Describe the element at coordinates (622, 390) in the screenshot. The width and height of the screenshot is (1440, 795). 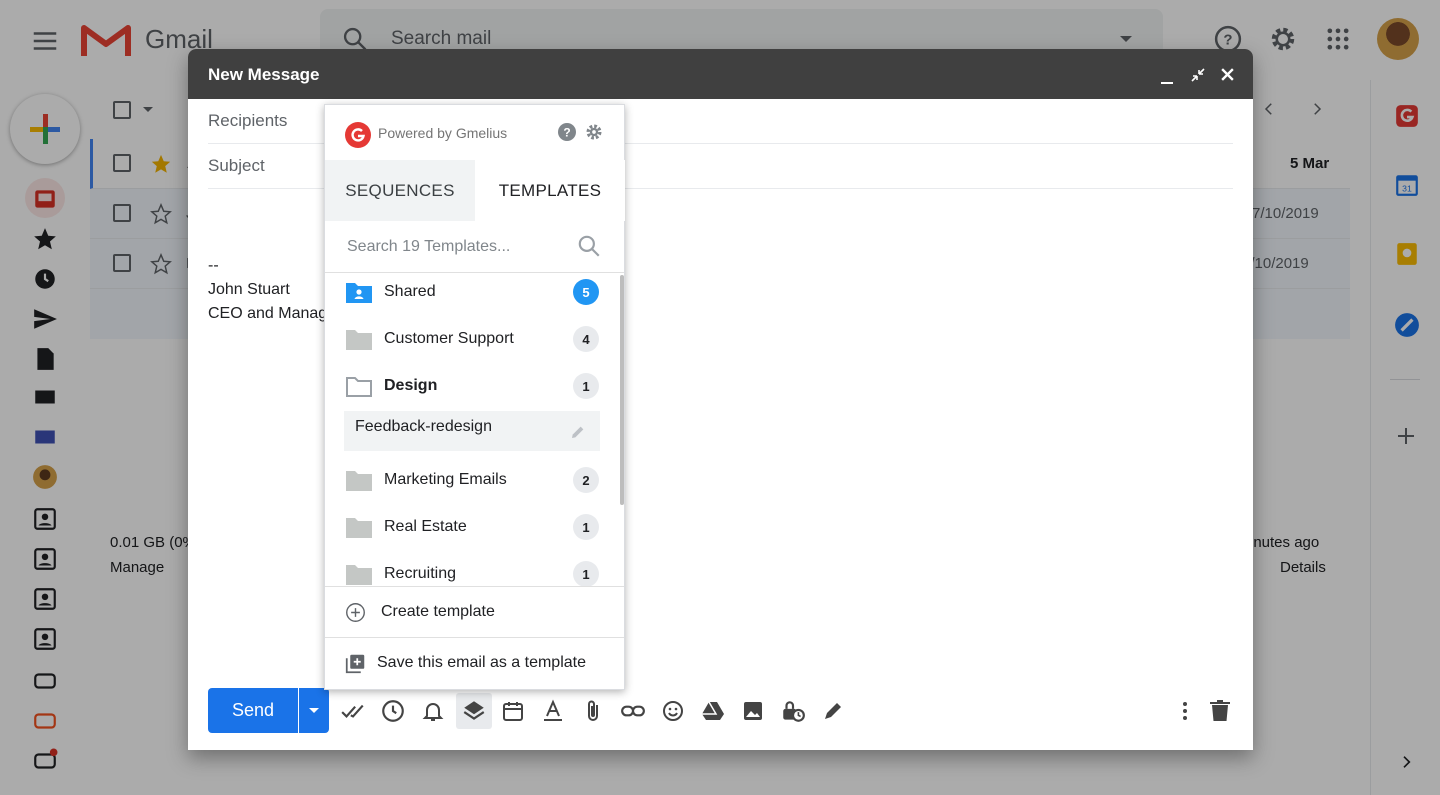
I see `folder-list-scrollbar` at that location.